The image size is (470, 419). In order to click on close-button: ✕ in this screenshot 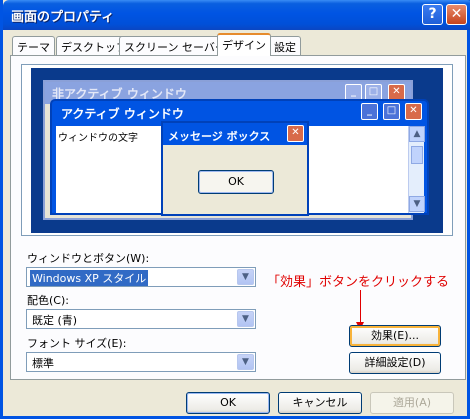, I will do `click(456, 14)`.